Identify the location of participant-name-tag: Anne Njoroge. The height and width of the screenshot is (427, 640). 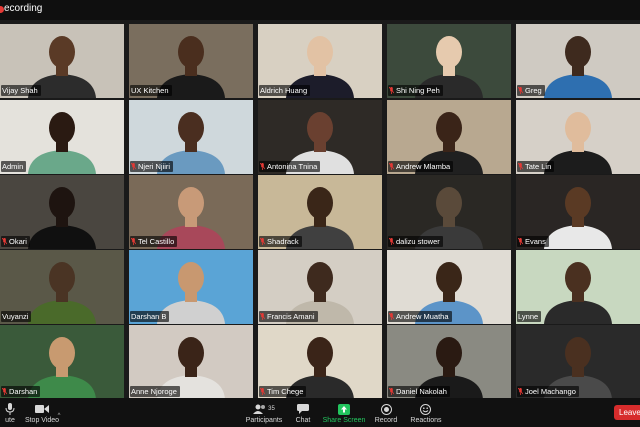
(155, 391).